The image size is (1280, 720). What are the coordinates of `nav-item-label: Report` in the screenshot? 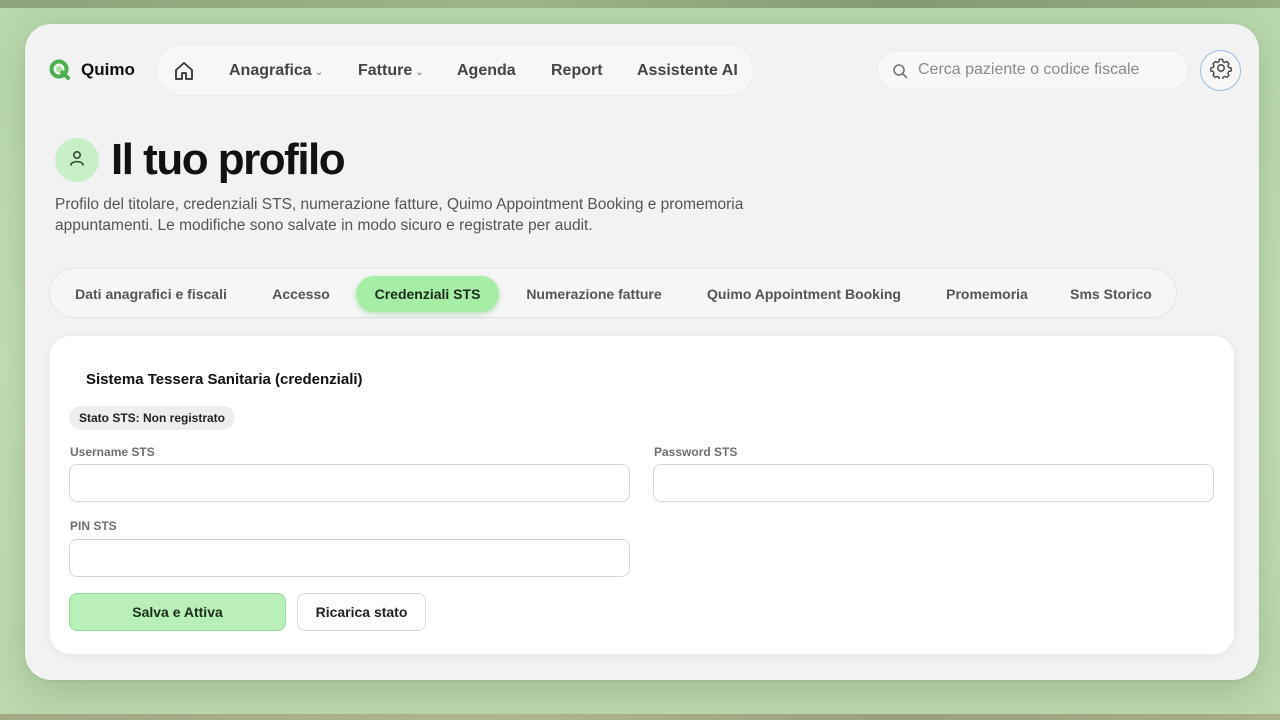 It's located at (577, 70).